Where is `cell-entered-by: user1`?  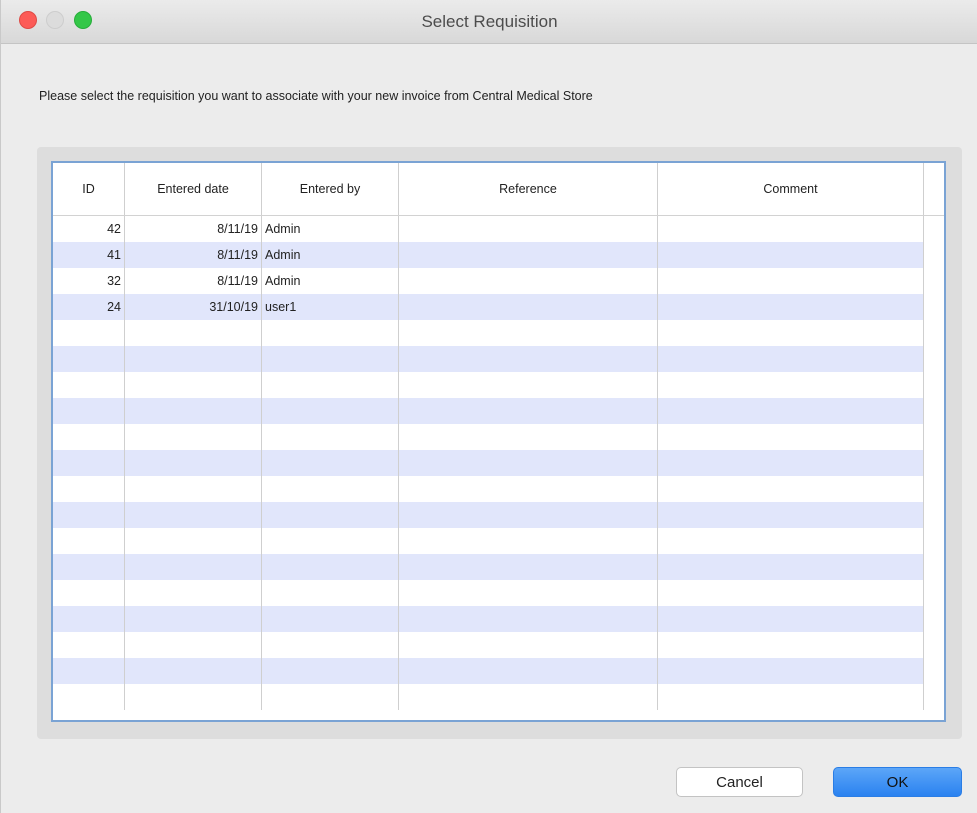 cell-entered-by: user1 is located at coordinates (330, 307).